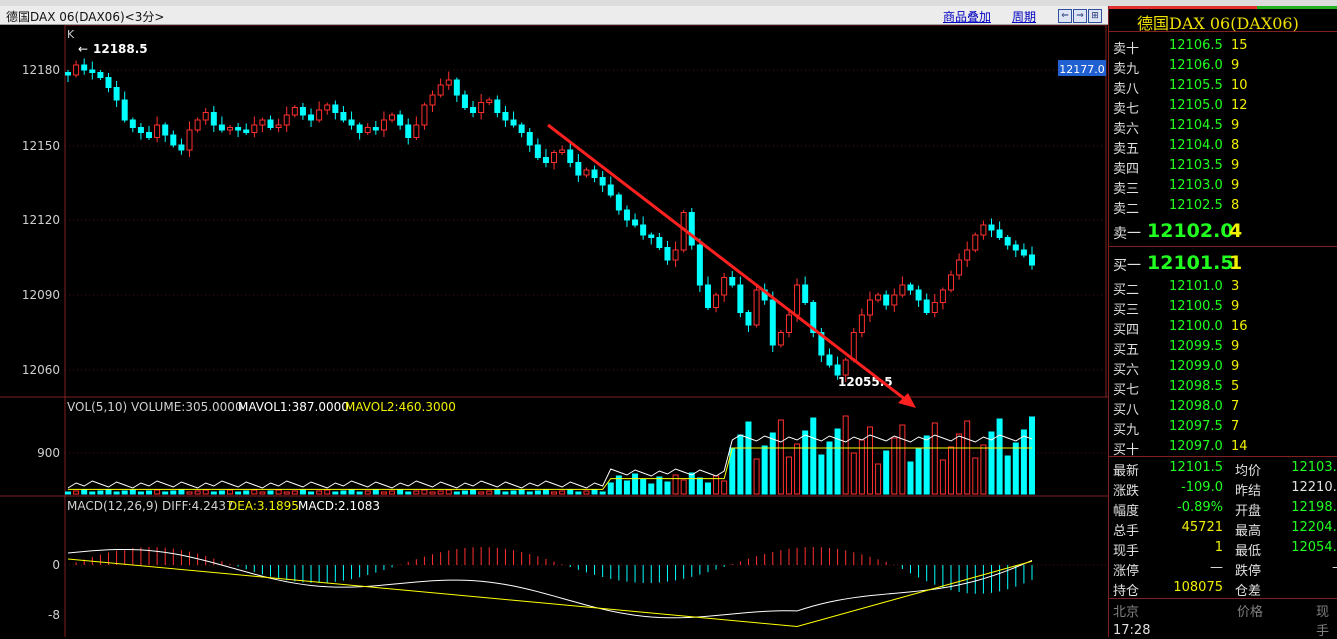  I want to click on bid1-label: 买一, so click(1127, 266).